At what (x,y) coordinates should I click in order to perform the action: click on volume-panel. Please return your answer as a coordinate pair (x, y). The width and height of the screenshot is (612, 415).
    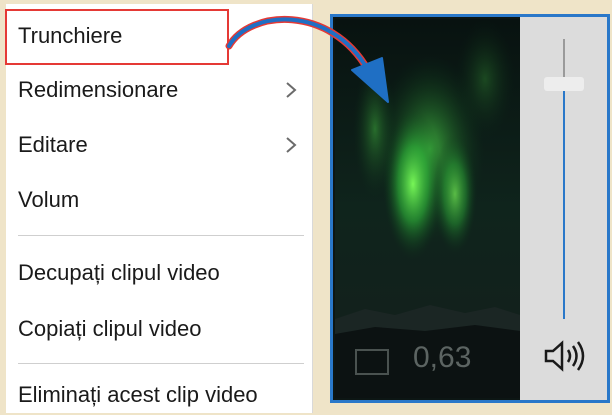
    Looking at the image, I should click on (563, 208).